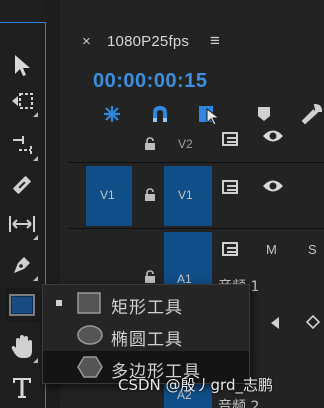  I want to click on razor-tool-button, so click(22, 185).